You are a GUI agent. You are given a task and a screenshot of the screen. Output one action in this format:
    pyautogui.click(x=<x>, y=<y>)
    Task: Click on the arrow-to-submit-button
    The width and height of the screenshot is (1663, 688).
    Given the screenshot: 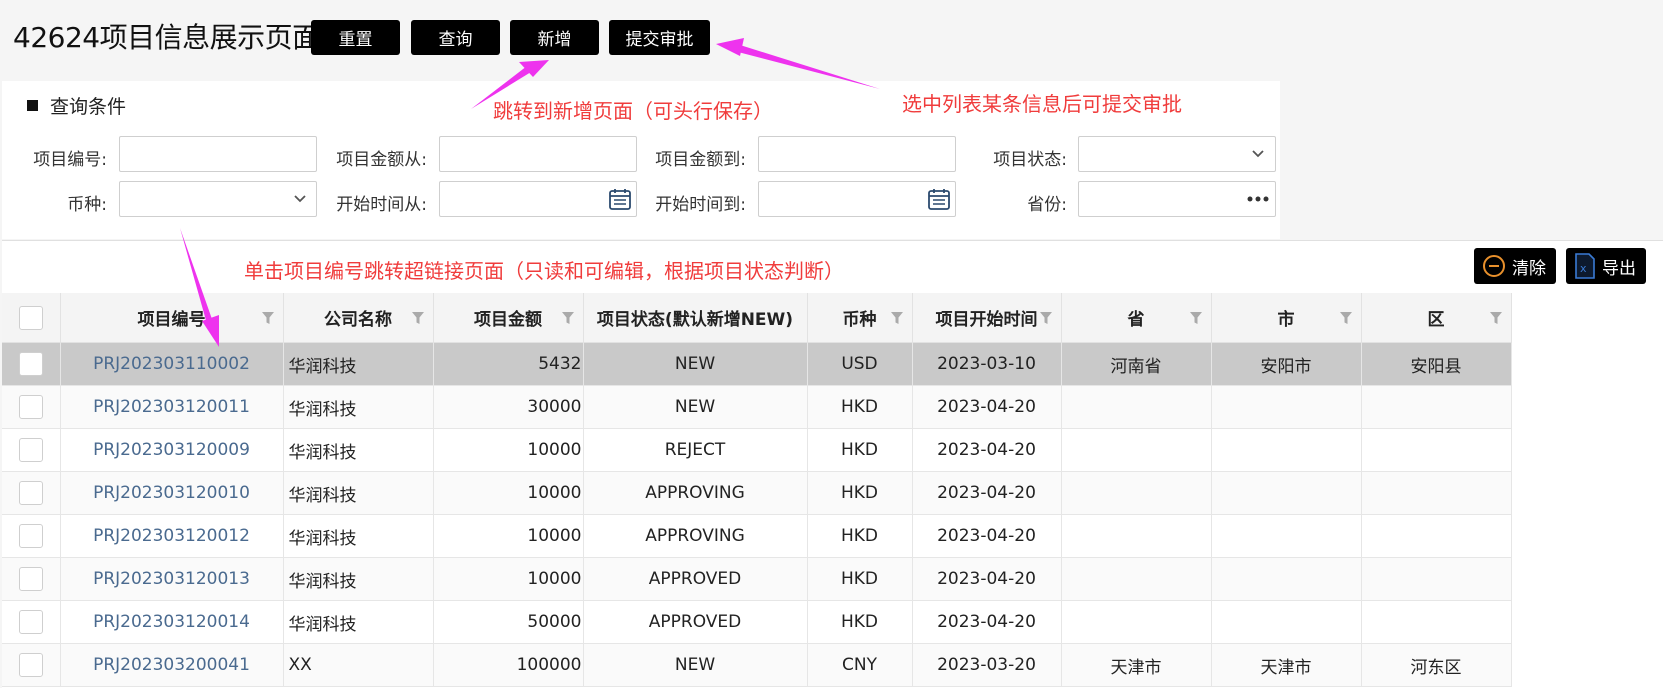 What is the action you would take?
    pyautogui.click(x=798, y=63)
    